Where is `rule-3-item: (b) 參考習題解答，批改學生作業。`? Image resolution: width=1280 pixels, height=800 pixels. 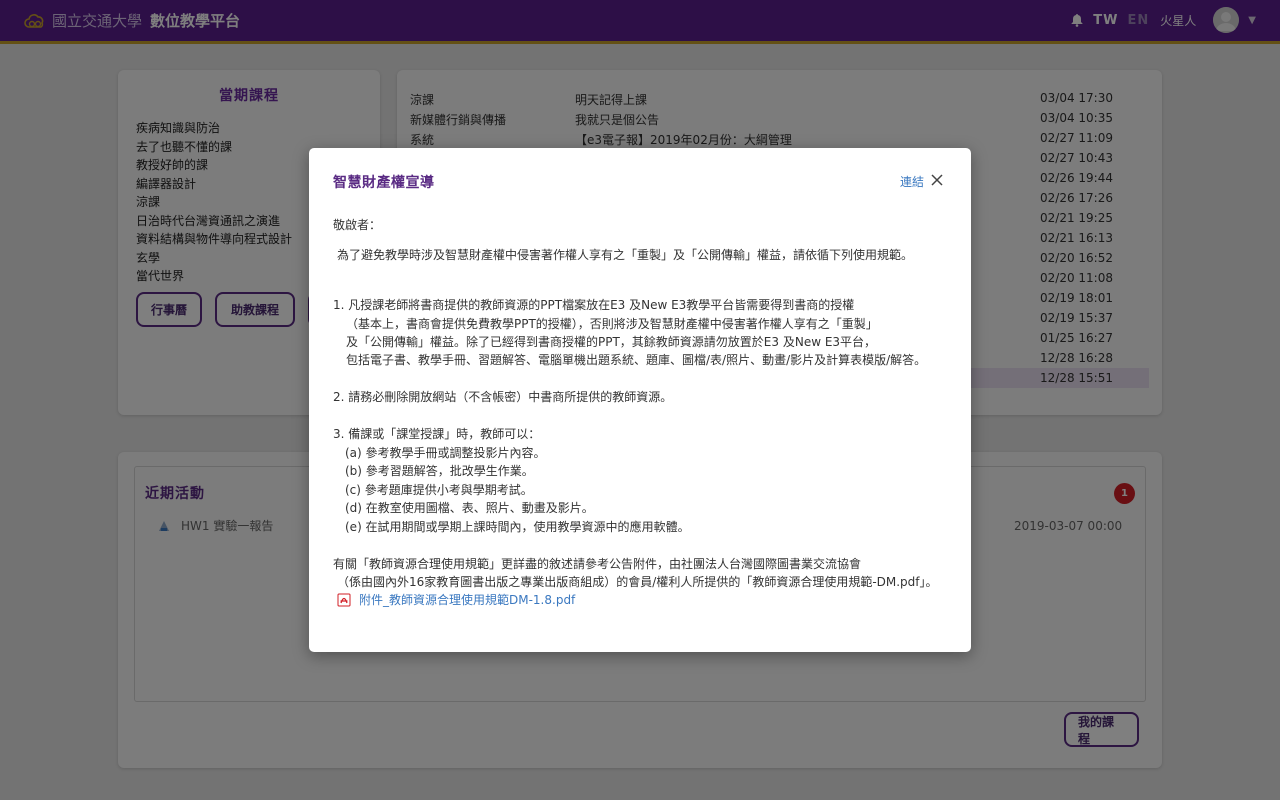 rule-3-item: (b) 參考習題解答，批改學生作業。 is located at coordinates (439, 471).